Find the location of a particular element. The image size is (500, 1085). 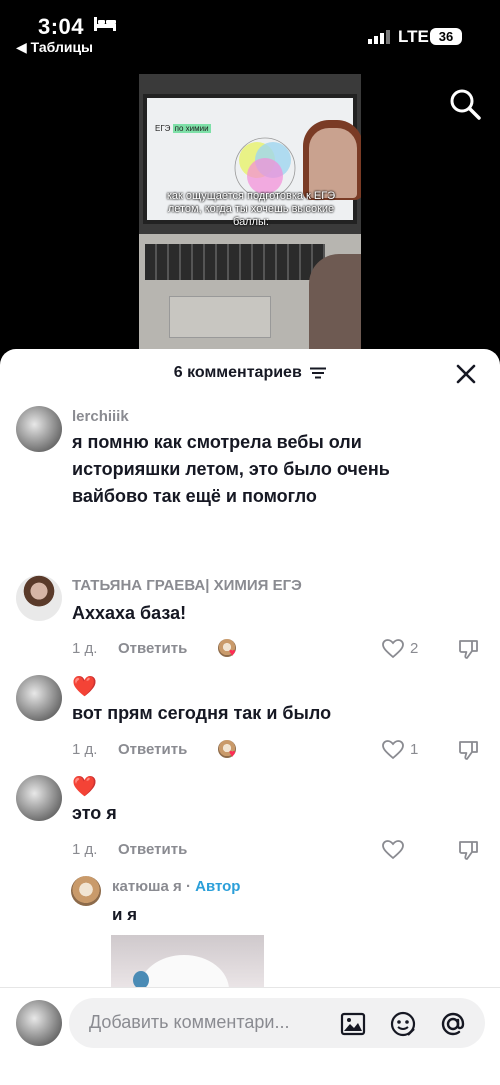

close-icon is located at coordinates (466, 374).